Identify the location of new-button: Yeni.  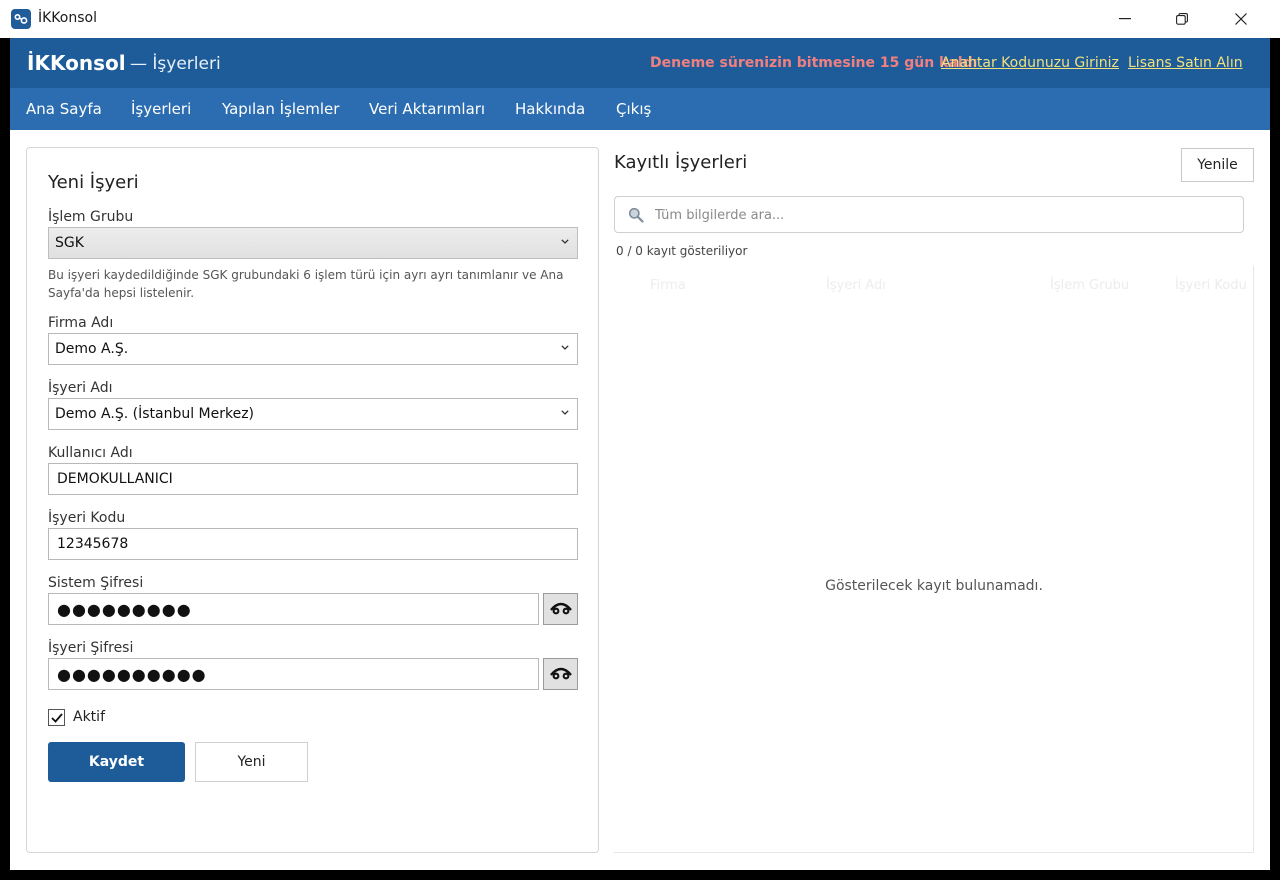
(251, 762).